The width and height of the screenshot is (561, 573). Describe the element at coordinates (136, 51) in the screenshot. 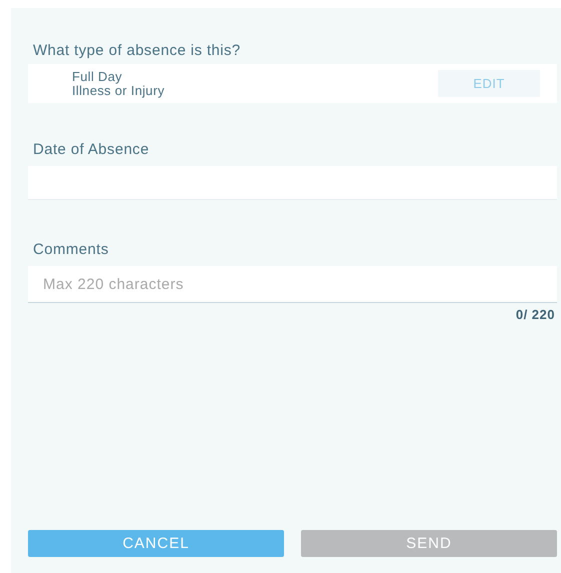

I see `question-label: What type of absence is this?` at that location.